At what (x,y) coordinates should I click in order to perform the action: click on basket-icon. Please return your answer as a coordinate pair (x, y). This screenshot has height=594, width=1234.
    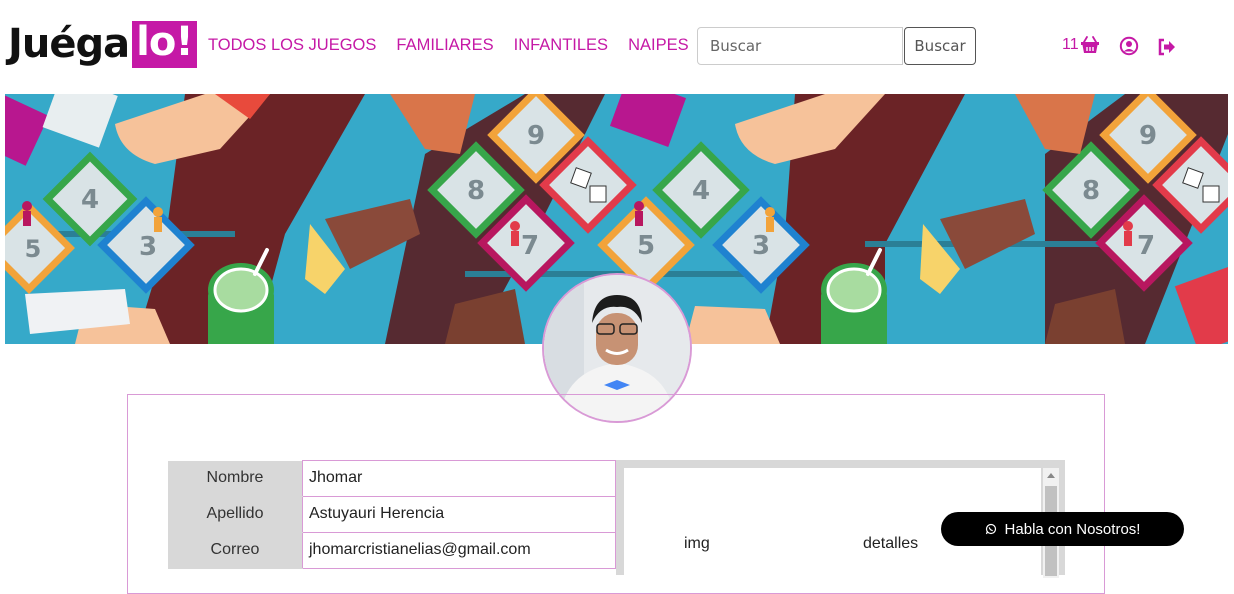
    Looking at the image, I should click on (1089, 44).